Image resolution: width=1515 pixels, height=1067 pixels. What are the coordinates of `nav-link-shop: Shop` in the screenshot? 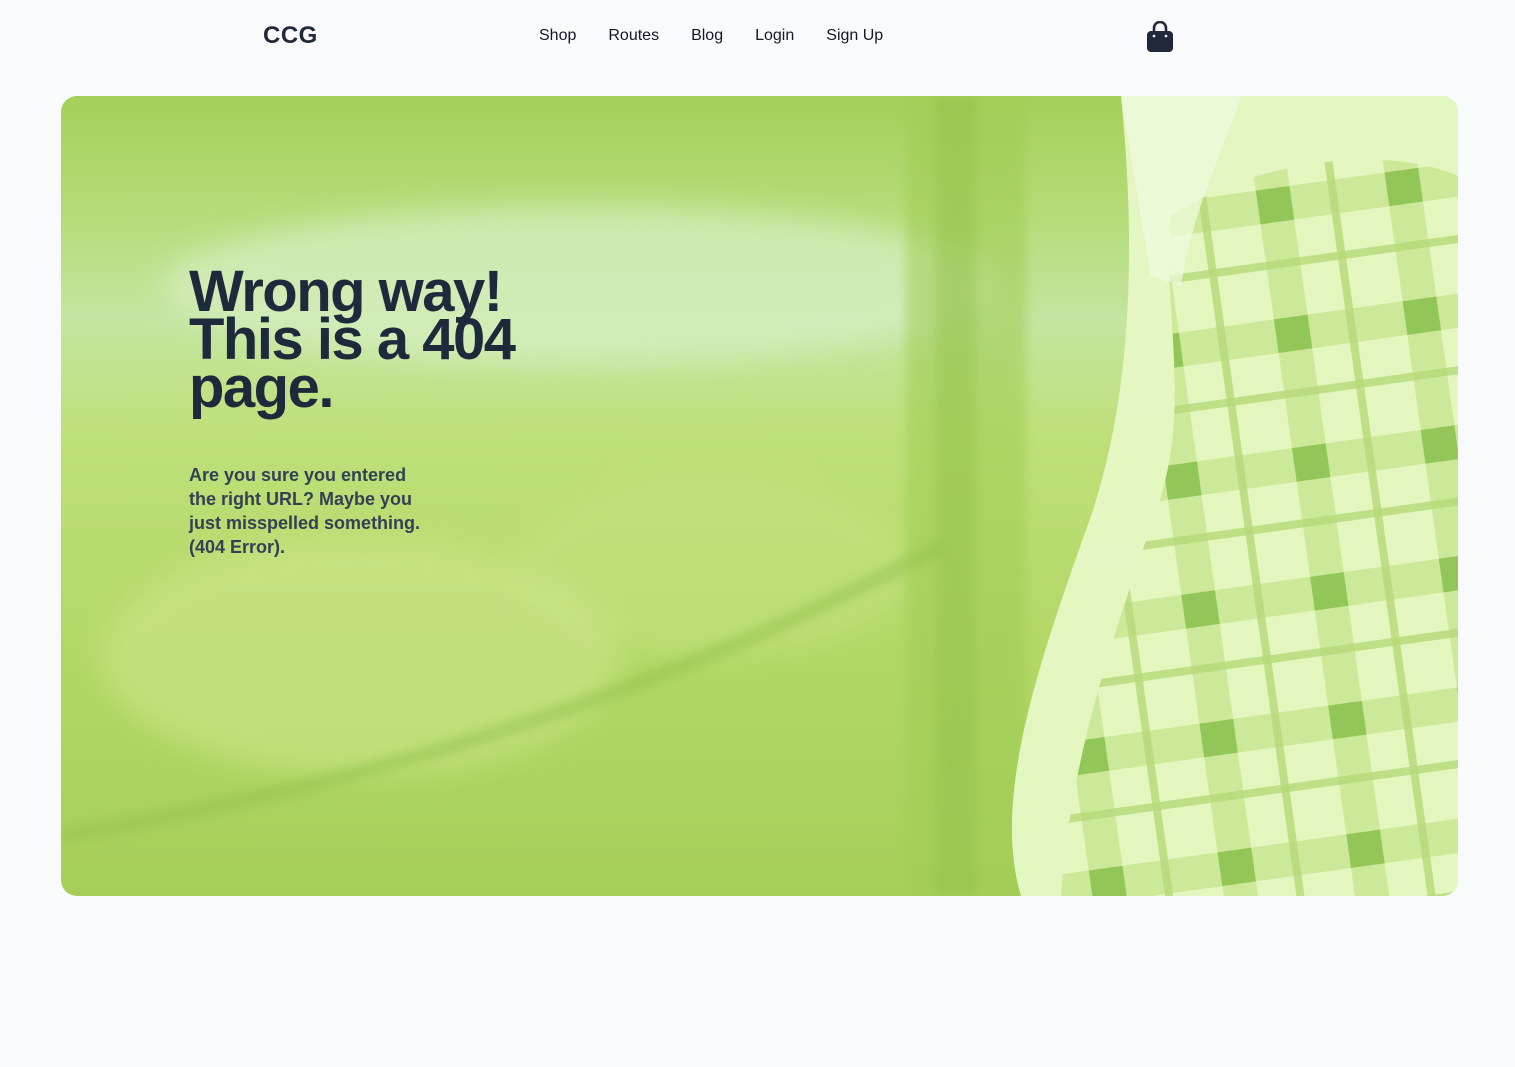 It's located at (557, 36).